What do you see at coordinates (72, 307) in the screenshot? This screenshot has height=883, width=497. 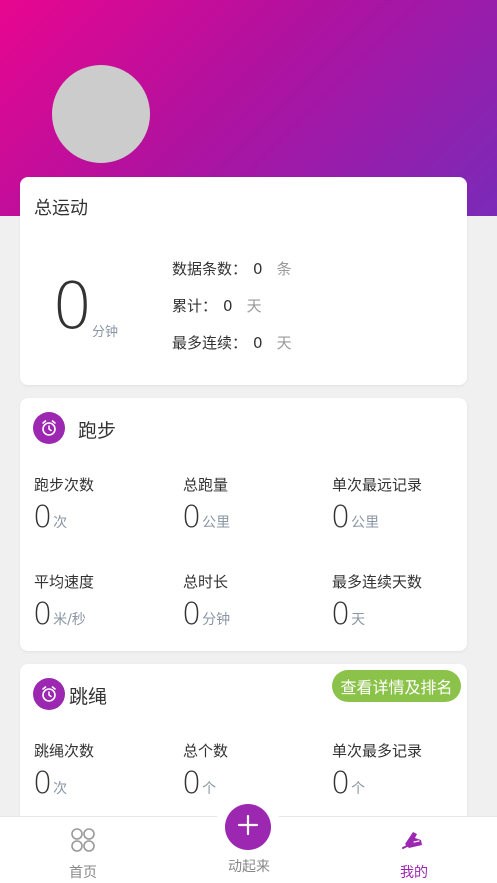 I see `total-minutes-value: 0` at bounding box center [72, 307].